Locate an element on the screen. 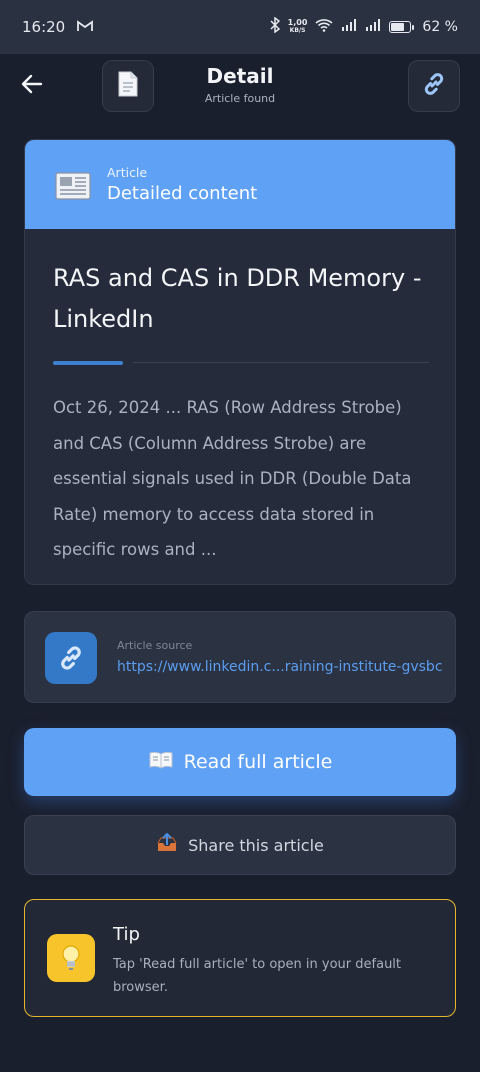 This screenshot has height=1072, width=480. share-article-button: Share this article is located at coordinates (240, 845).